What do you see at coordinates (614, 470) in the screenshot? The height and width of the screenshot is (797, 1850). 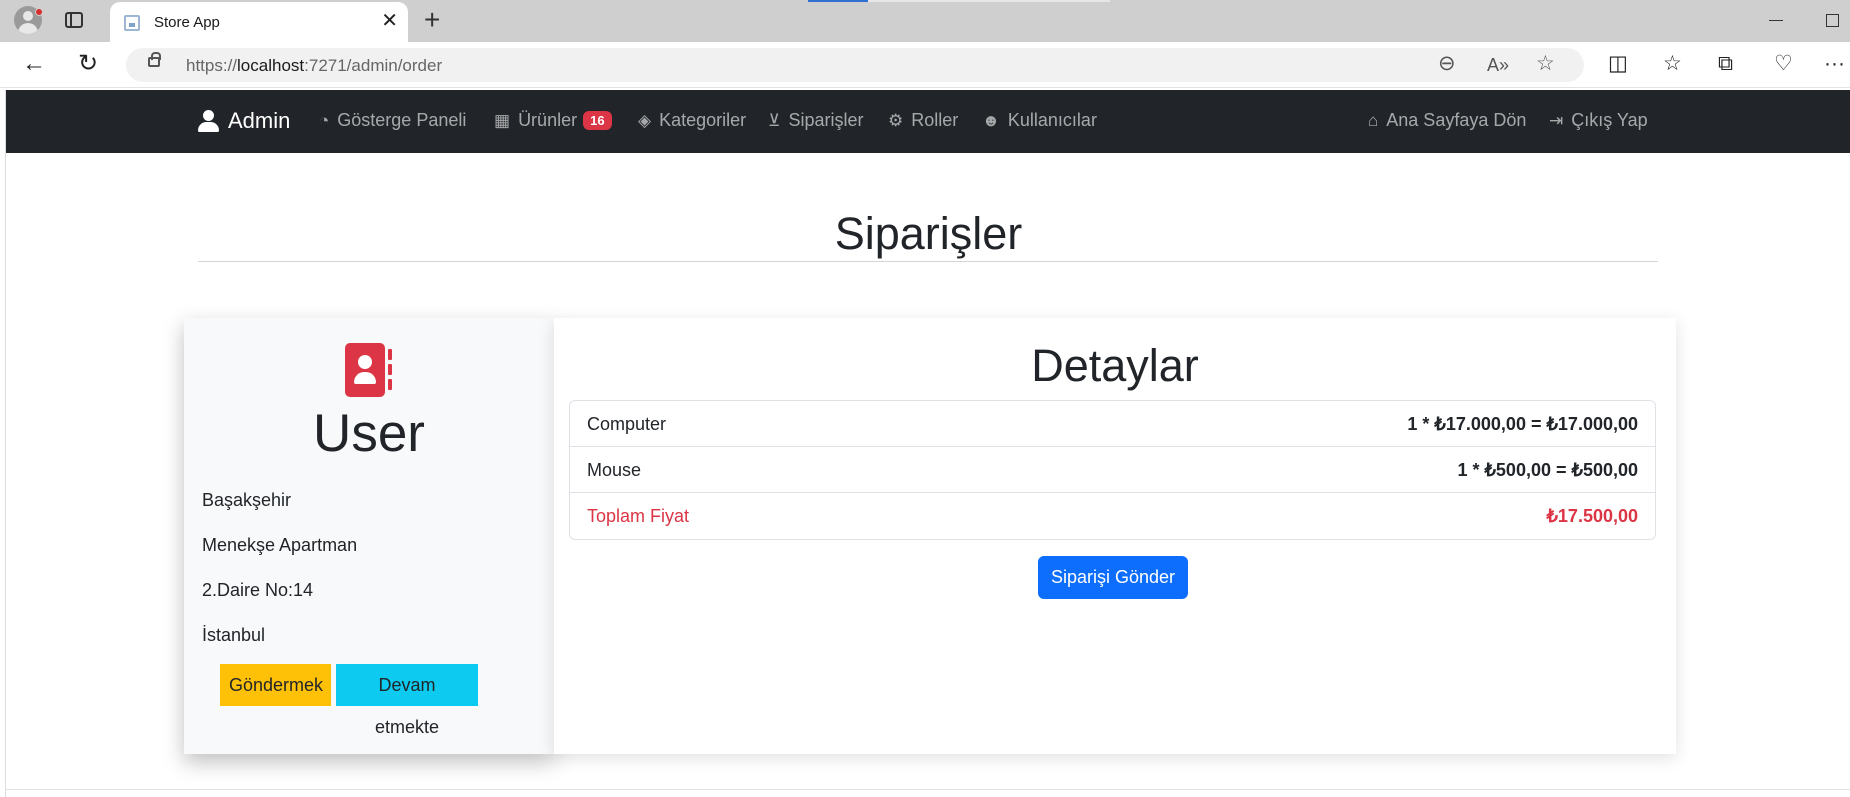 I see `item-name: Mouse` at bounding box center [614, 470].